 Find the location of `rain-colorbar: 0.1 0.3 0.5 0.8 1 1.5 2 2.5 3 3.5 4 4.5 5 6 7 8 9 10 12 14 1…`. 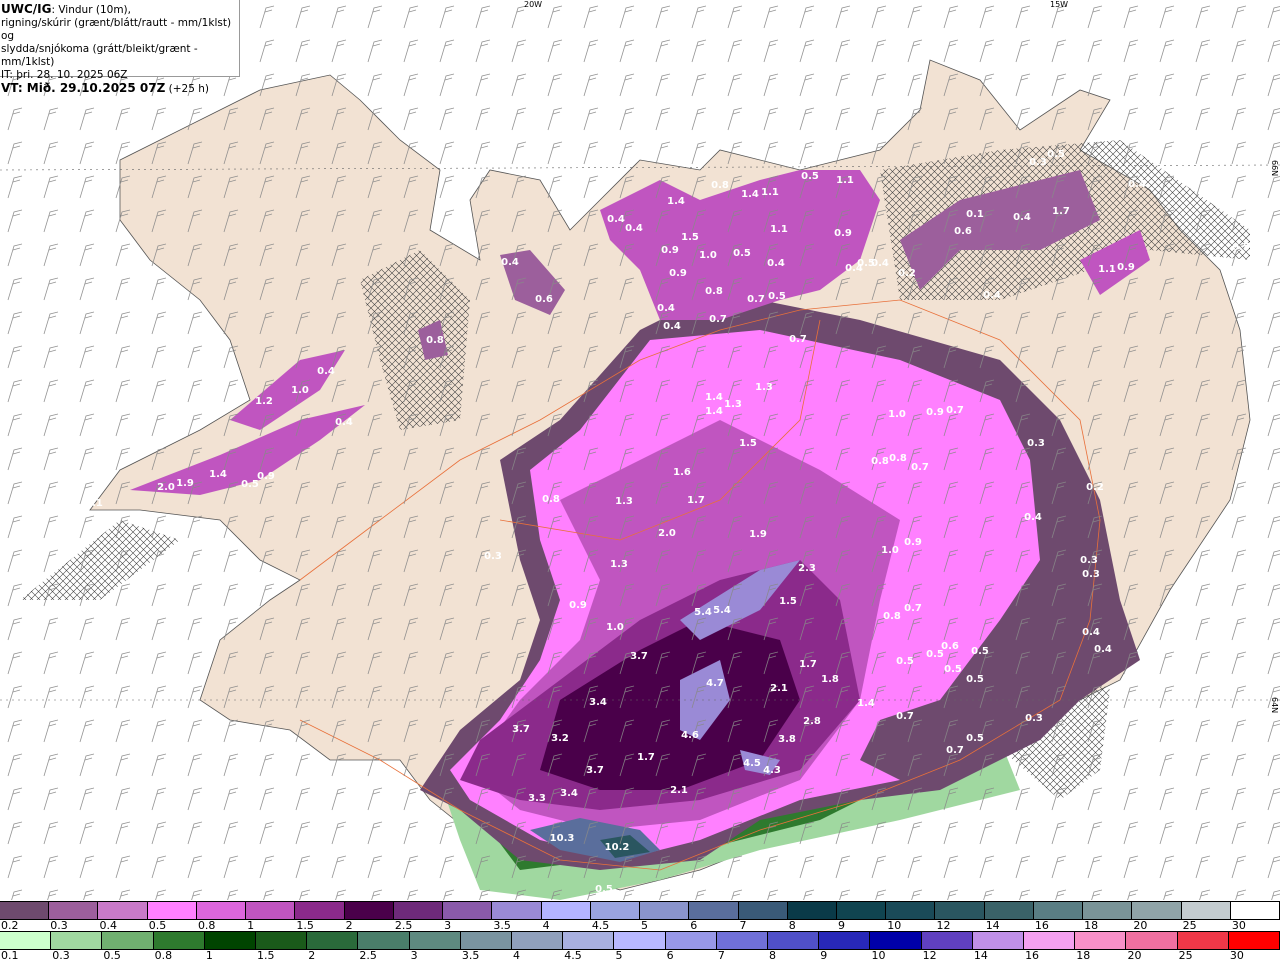

rain-colorbar: 0.1 0.3 0.5 0.8 1 1.5 2 2.5 3 3.5 4 4.5 5 6 7 8 9 10 12 14 1… is located at coordinates (640, 946).